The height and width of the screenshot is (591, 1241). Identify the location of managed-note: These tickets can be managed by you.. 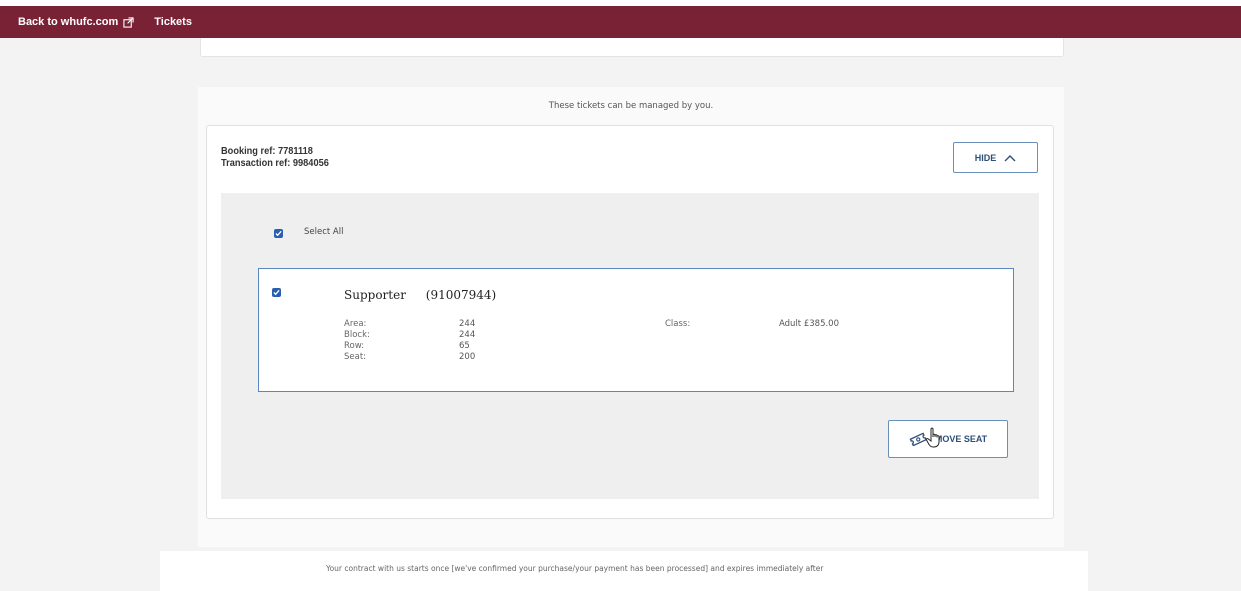
(631, 106).